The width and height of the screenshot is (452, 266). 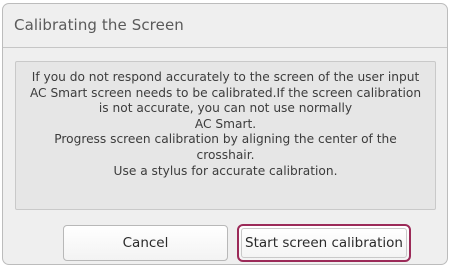 What do you see at coordinates (99, 25) in the screenshot?
I see `dialog-title: Calibrating the Screen` at bounding box center [99, 25].